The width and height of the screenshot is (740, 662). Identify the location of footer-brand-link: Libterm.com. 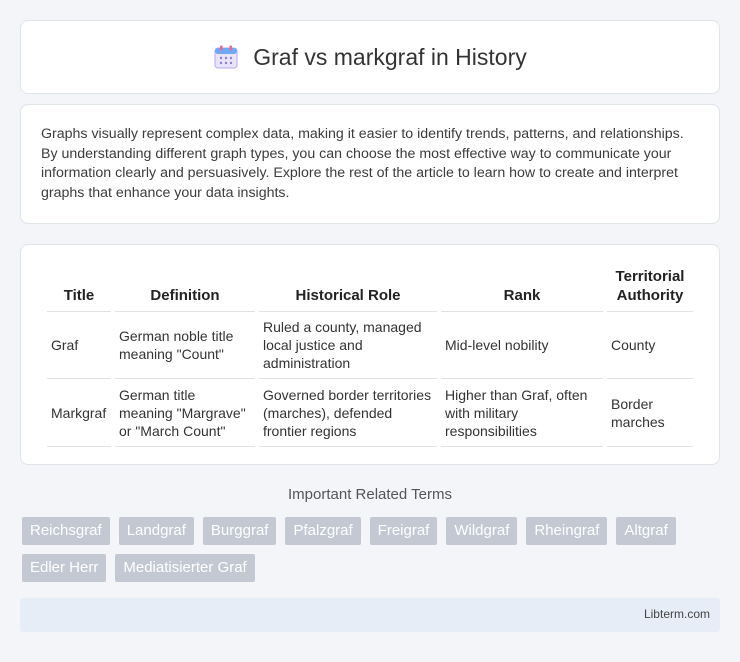
(677, 614).